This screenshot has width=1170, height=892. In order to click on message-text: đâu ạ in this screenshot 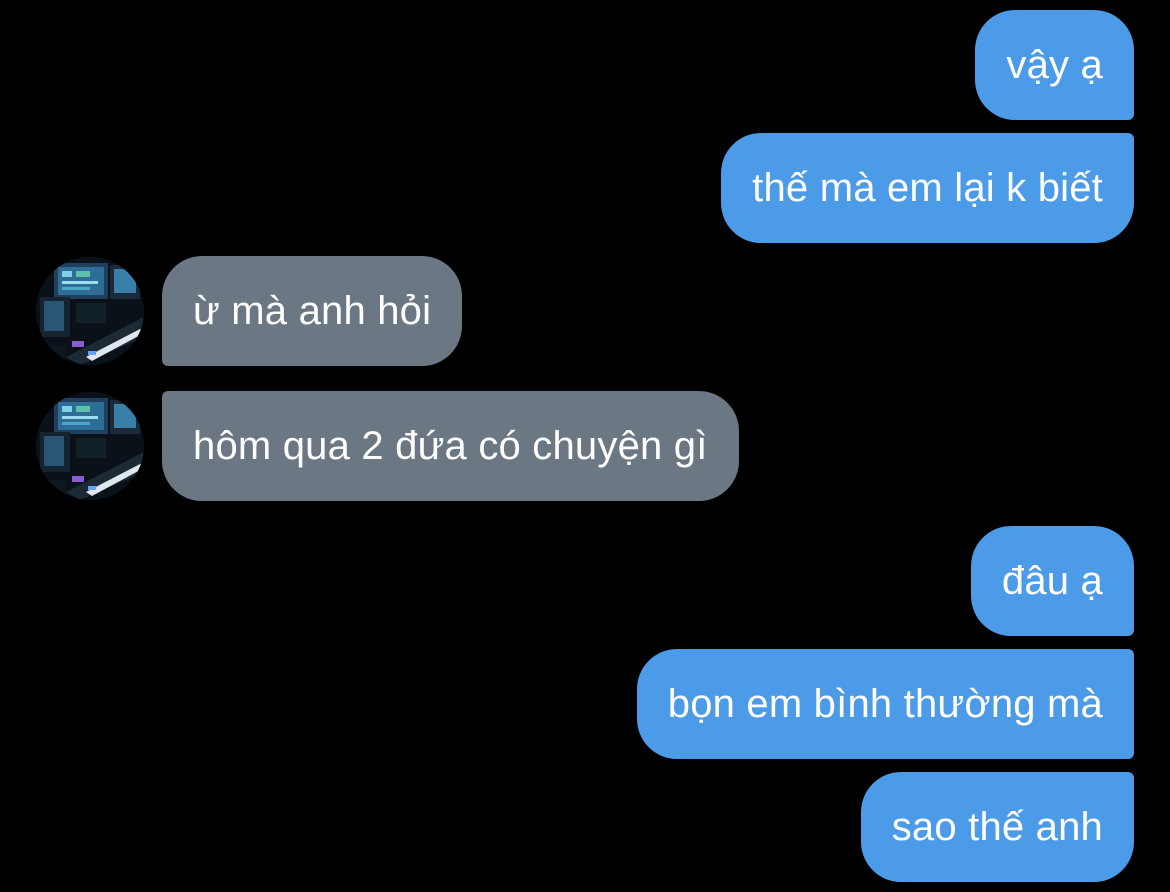, I will do `click(1052, 580)`.